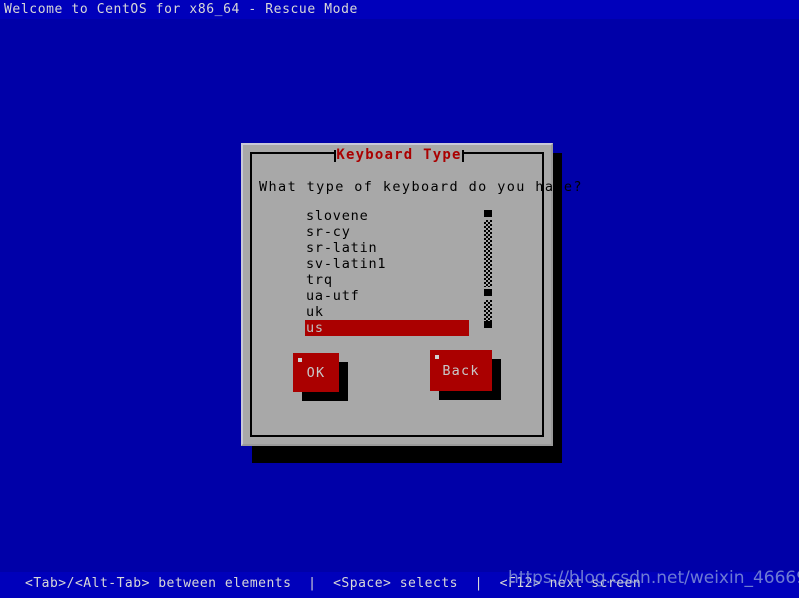 The height and width of the screenshot is (598, 799). What do you see at coordinates (397, 232) in the screenshot?
I see `list-item: sr-cy` at bounding box center [397, 232].